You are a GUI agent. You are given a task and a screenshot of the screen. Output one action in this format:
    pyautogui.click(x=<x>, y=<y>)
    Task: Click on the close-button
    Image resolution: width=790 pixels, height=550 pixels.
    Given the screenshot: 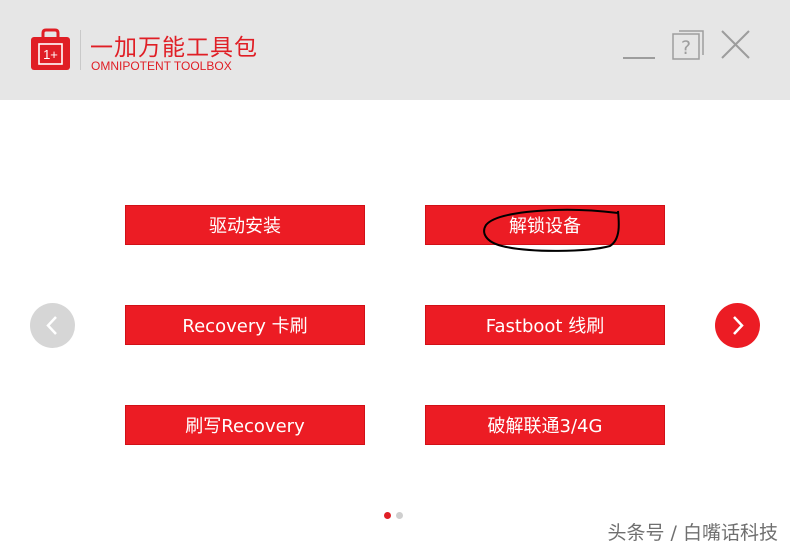 What is the action you would take?
    pyautogui.click(x=735, y=45)
    